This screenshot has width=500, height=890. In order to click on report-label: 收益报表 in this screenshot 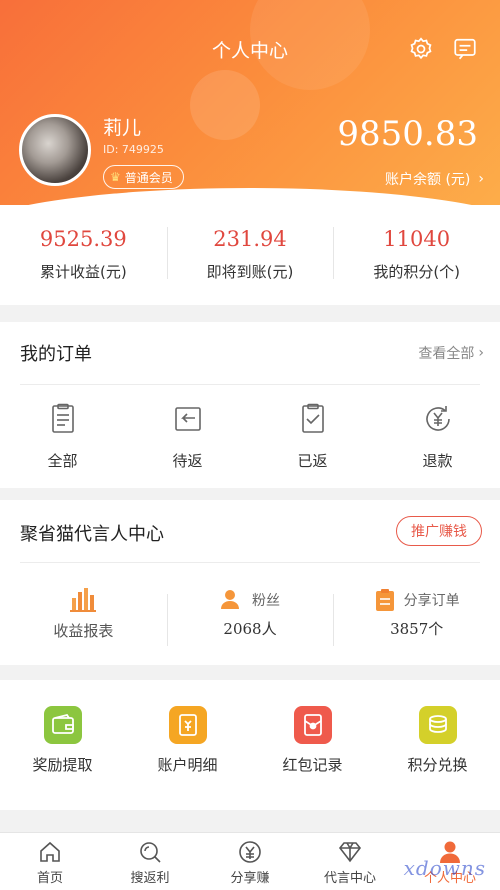, I will do `click(83, 631)`.